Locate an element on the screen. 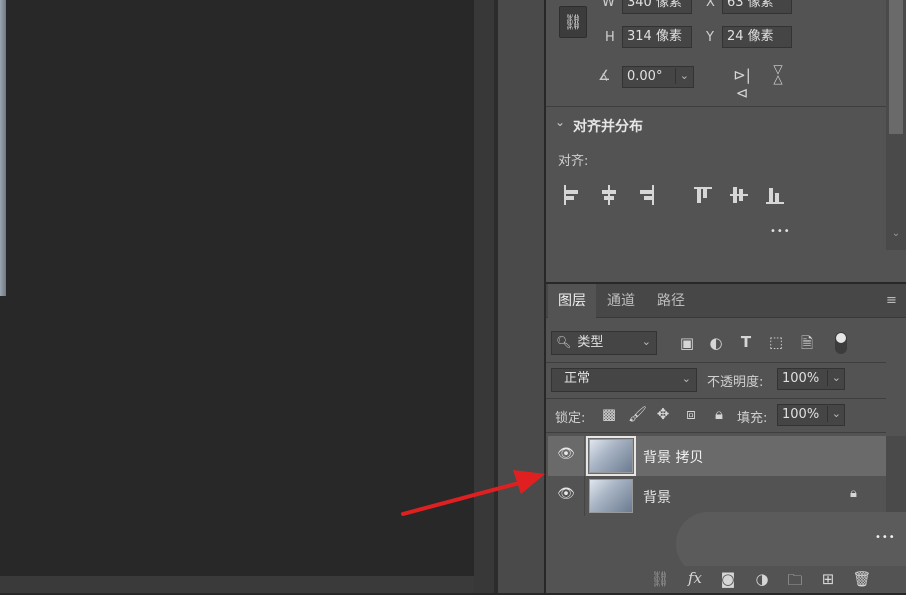 This screenshot has height=595, width=906. annotation-arrow is located at coordinates (473, 493).